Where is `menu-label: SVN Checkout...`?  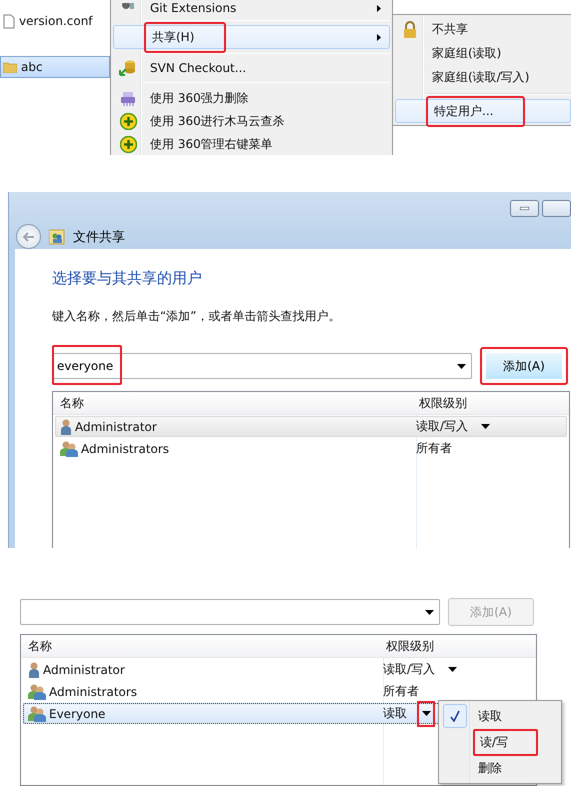 menu-label: SVN Checkout... is located at coordinates (198, 68).